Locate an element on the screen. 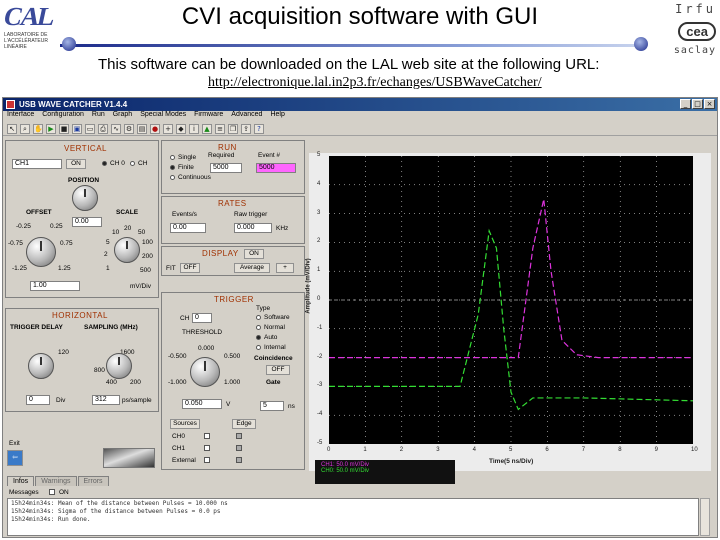 The width and height of the screenshot is (720, 540). scale-tick: 100 is located at coordinates (147, 242).